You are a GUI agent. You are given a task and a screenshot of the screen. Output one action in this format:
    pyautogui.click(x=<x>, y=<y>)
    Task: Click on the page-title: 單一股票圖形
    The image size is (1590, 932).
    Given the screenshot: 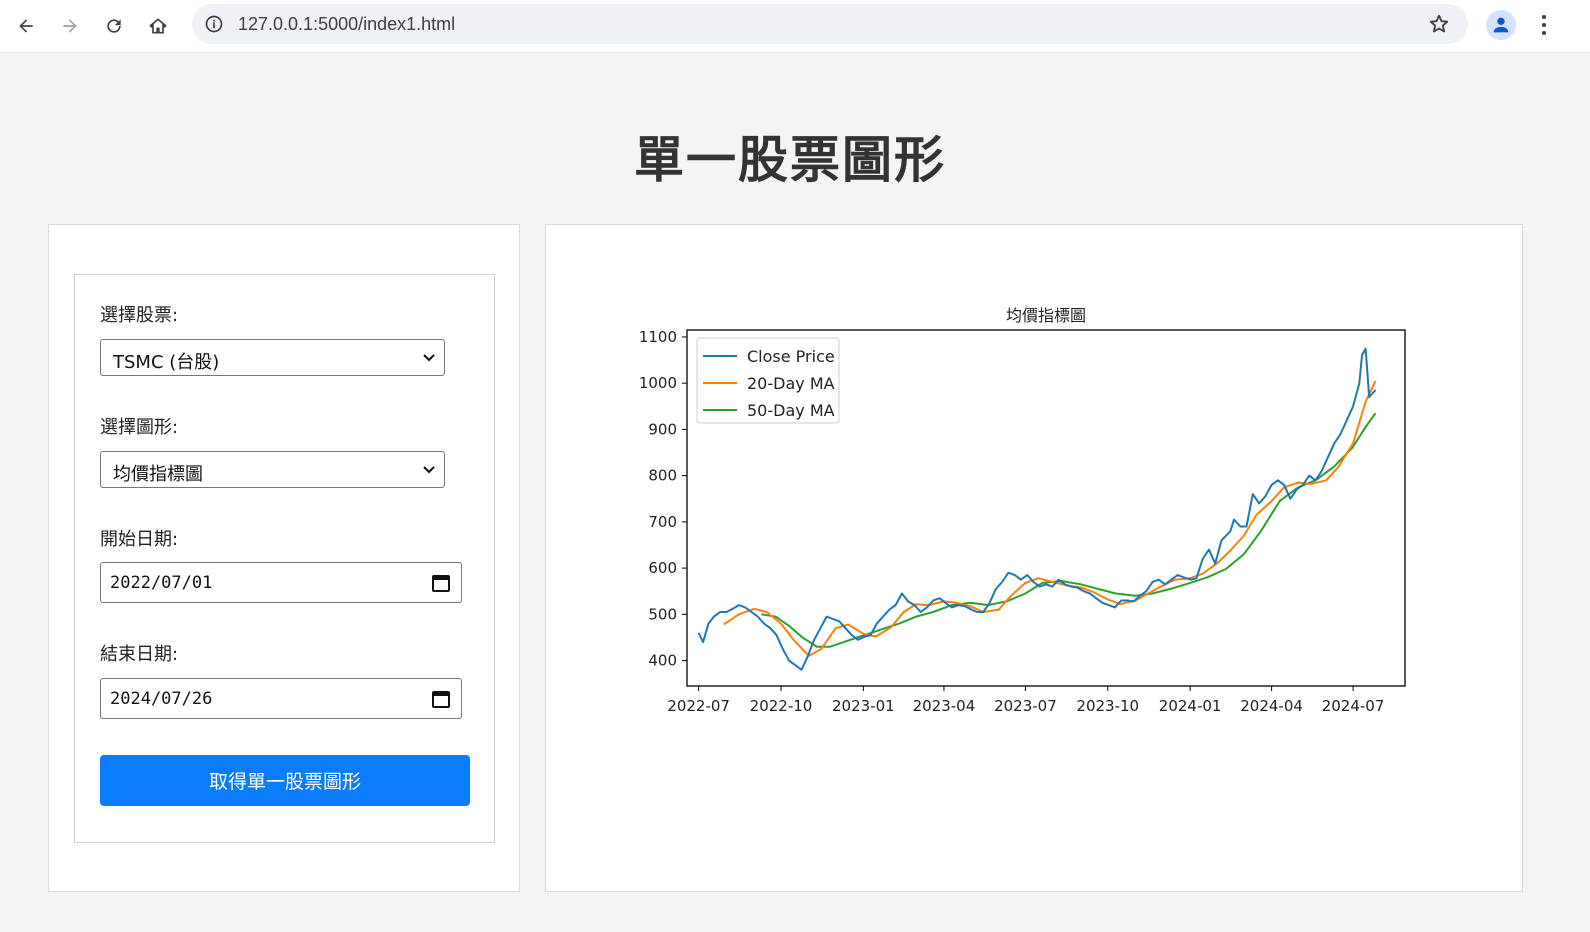 What is the action you would take?
    pyautogui.click(x=790, y=160)
    